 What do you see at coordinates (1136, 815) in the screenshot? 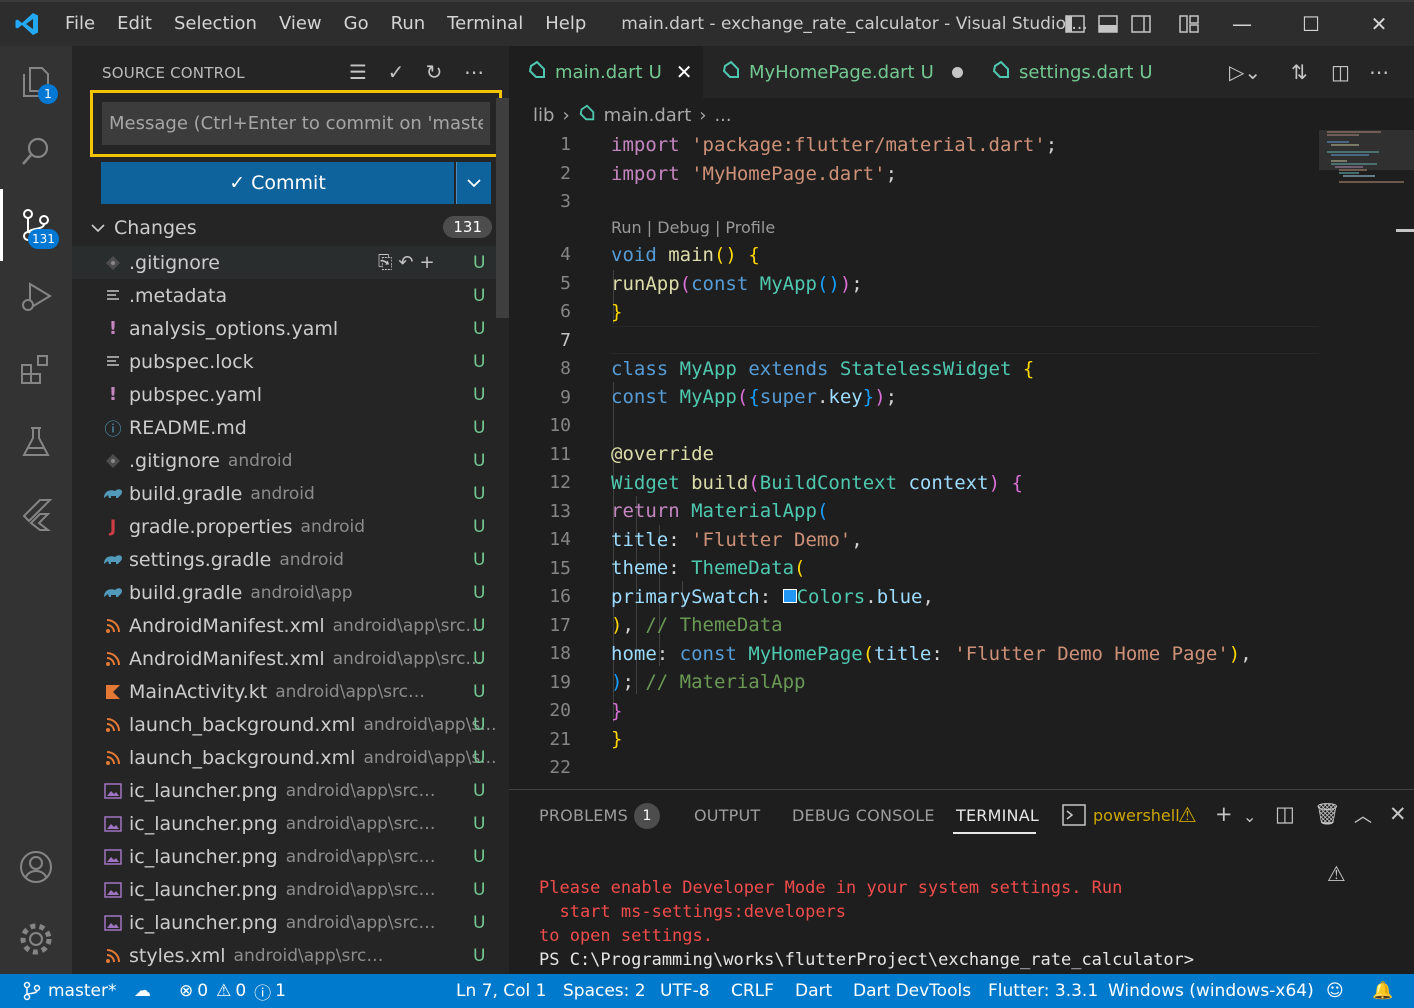
I see `terminal-name: powershell` at bounding box center [1136, 815].